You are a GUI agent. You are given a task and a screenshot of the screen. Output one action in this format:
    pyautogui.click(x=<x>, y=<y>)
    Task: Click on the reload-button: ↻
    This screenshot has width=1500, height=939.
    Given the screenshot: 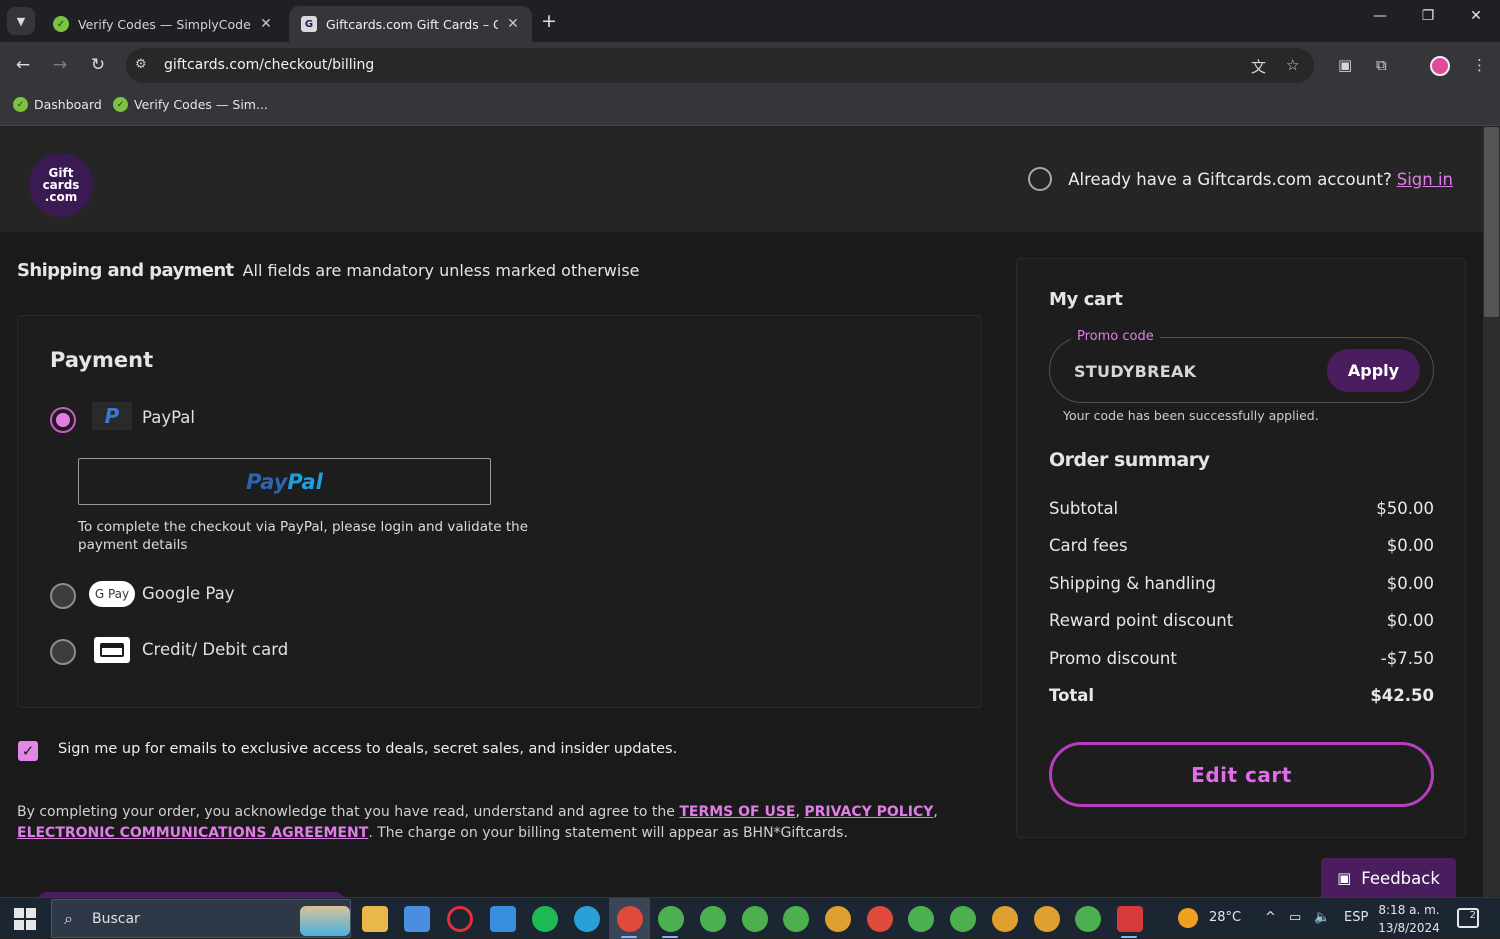 What is the action you would take?
    pyautogui.click(x=98, y=65)
    